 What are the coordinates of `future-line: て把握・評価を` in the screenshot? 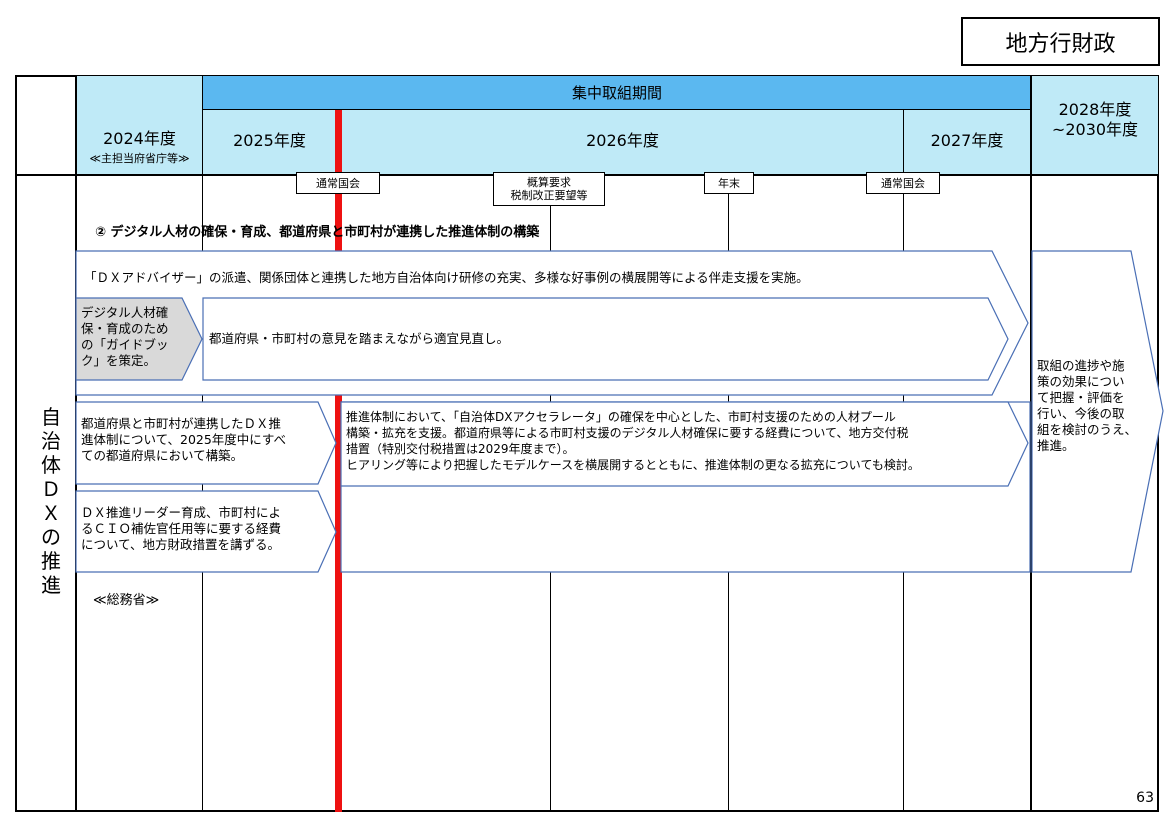 It's located at (1081, 397).